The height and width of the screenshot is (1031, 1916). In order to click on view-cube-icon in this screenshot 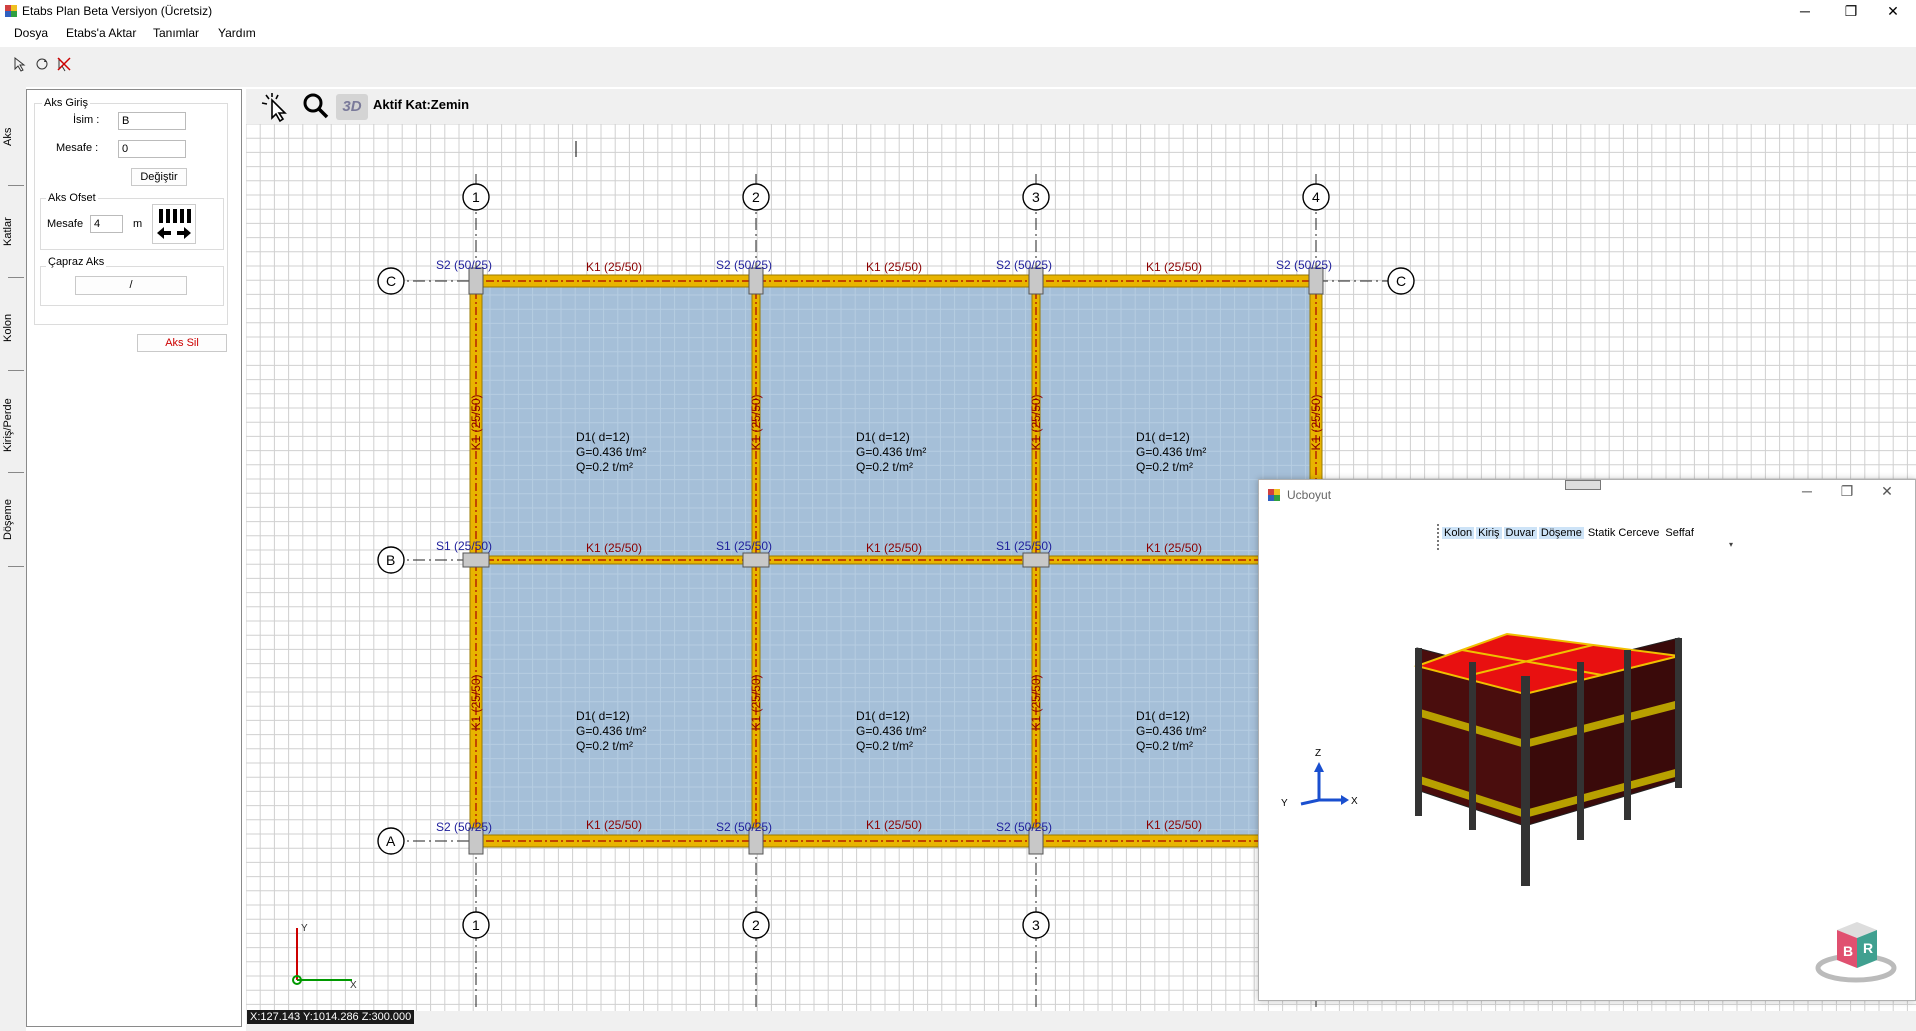, I will do `click(1856, 952)`.